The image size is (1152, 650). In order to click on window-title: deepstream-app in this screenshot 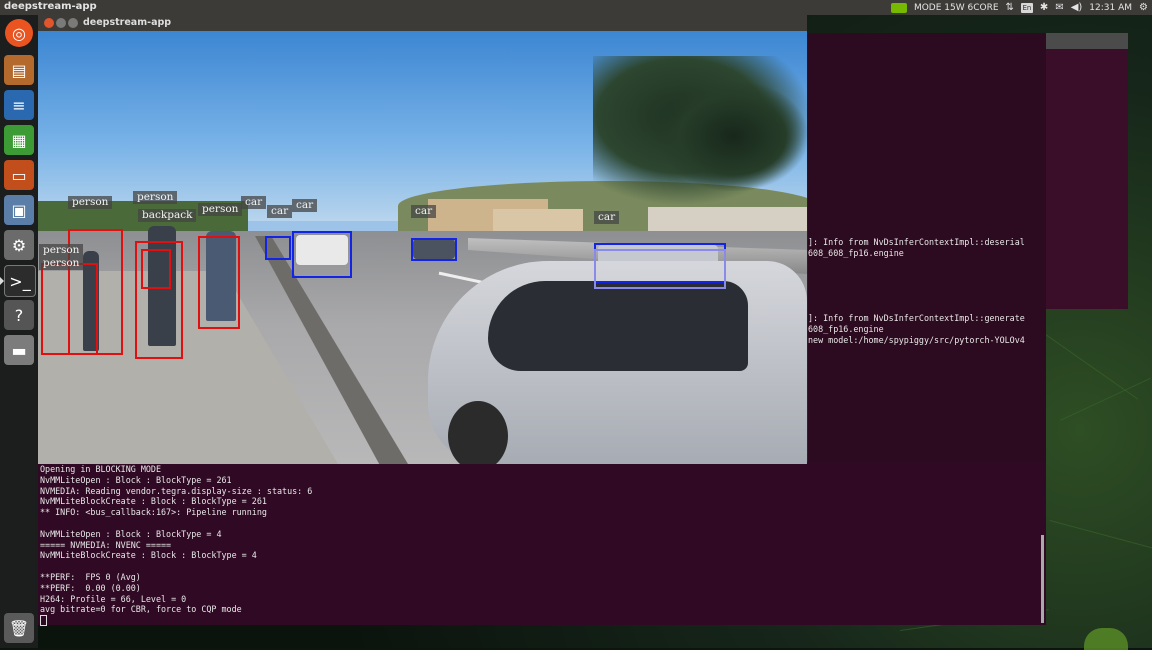, I will do `click(127, 22)`.